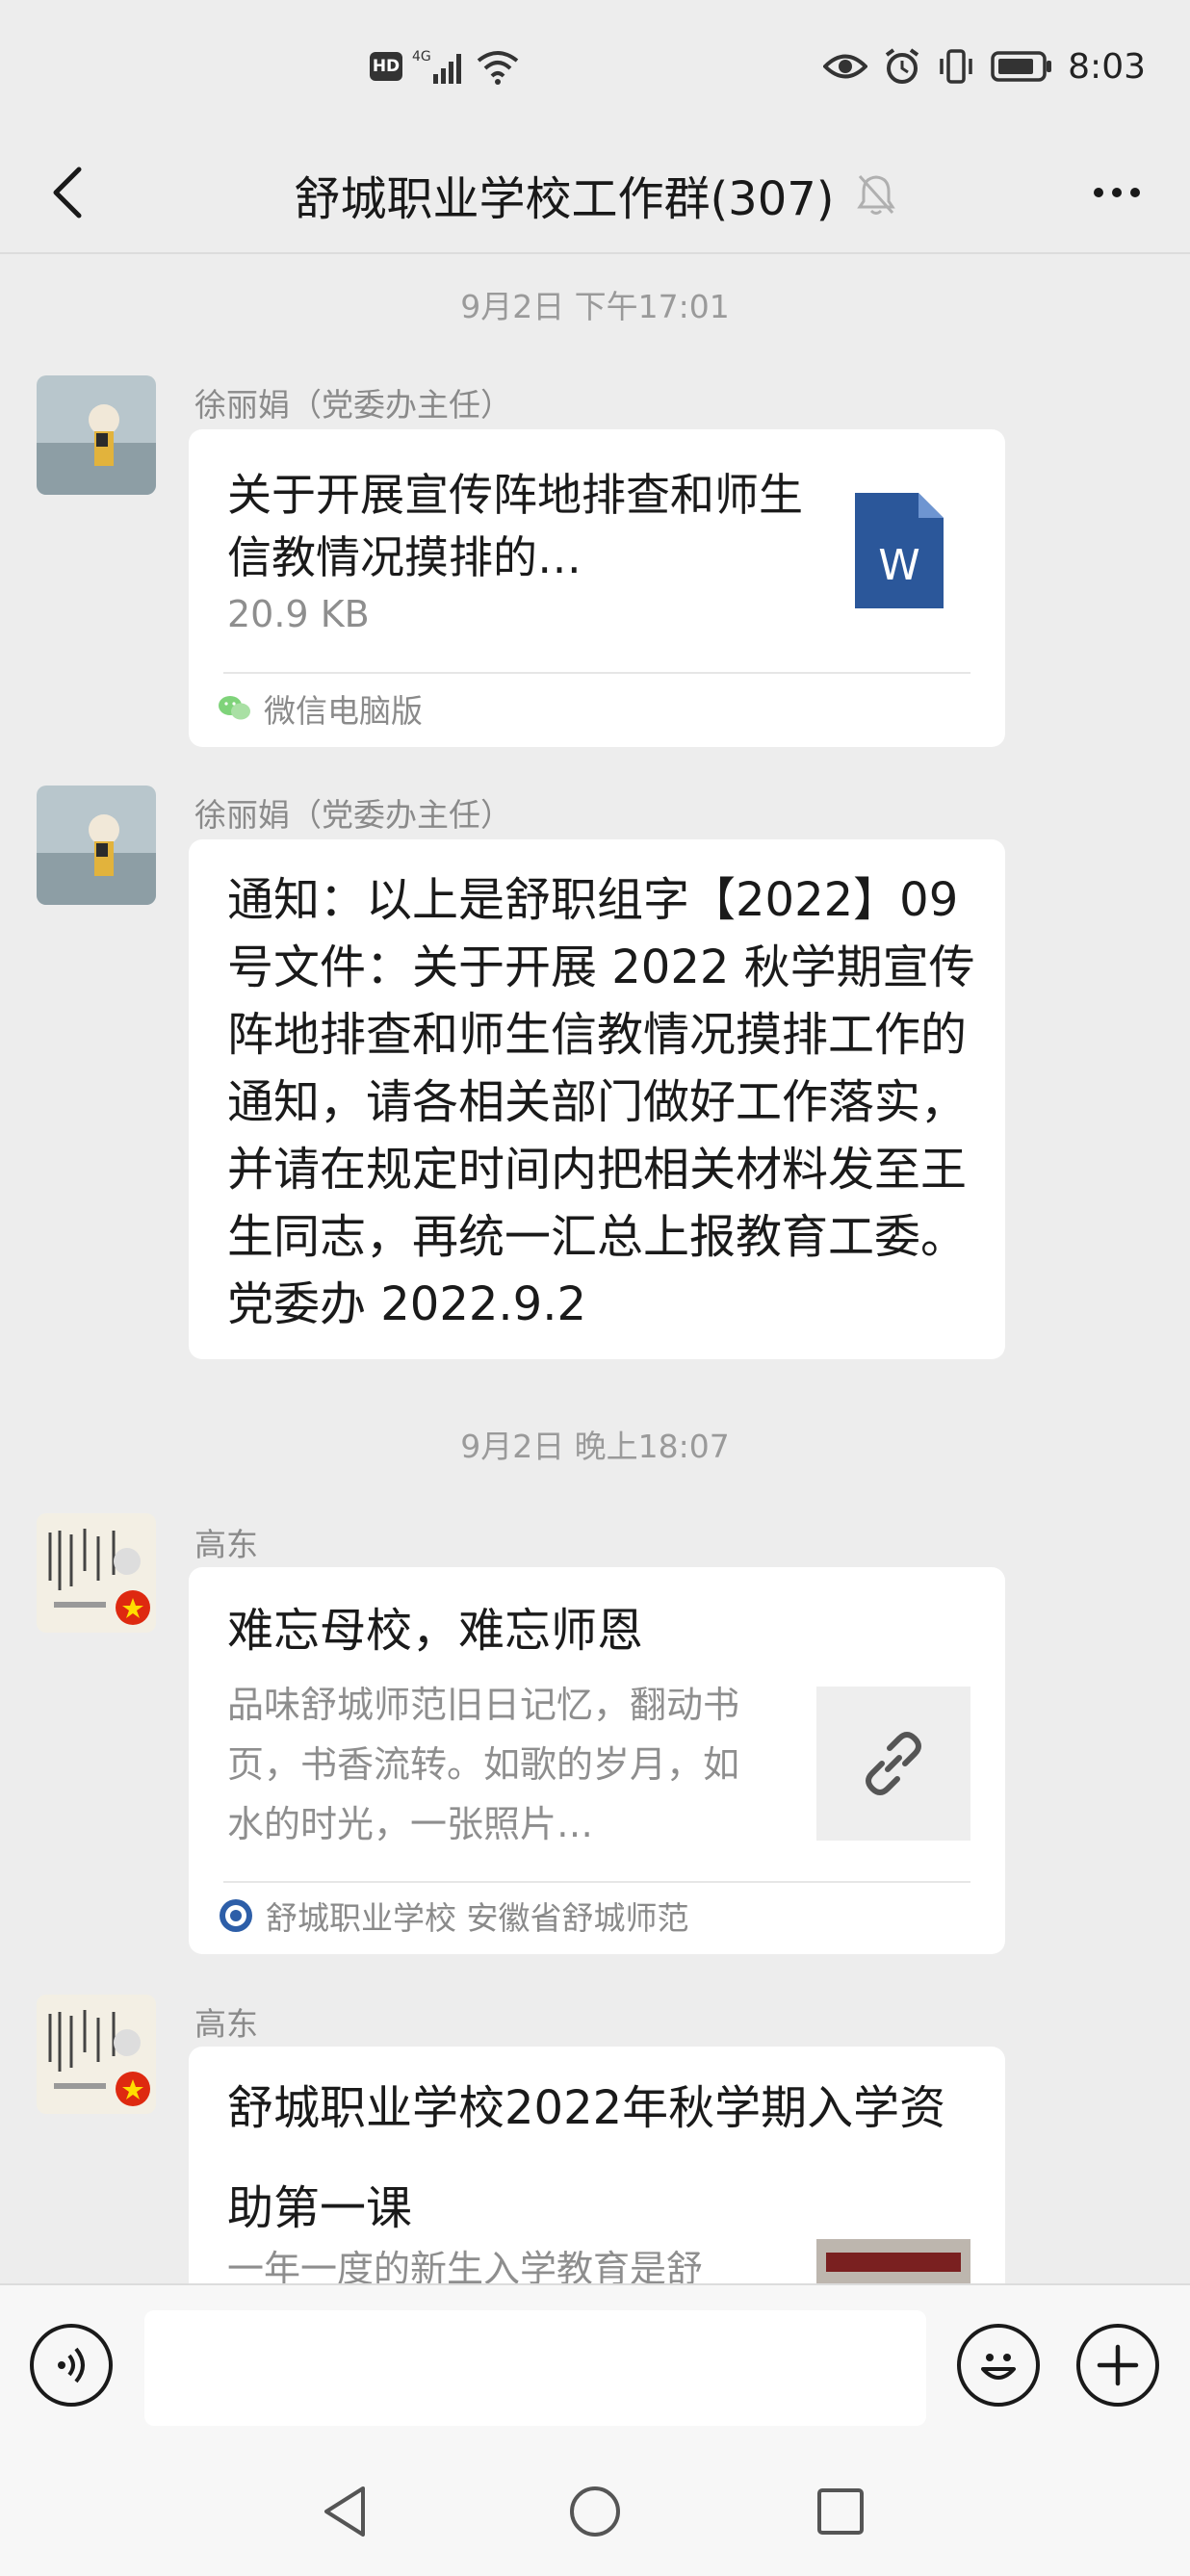 This screenshot has width=1190, height=2576. I want to click on smile-icon, so click(999, 2367).